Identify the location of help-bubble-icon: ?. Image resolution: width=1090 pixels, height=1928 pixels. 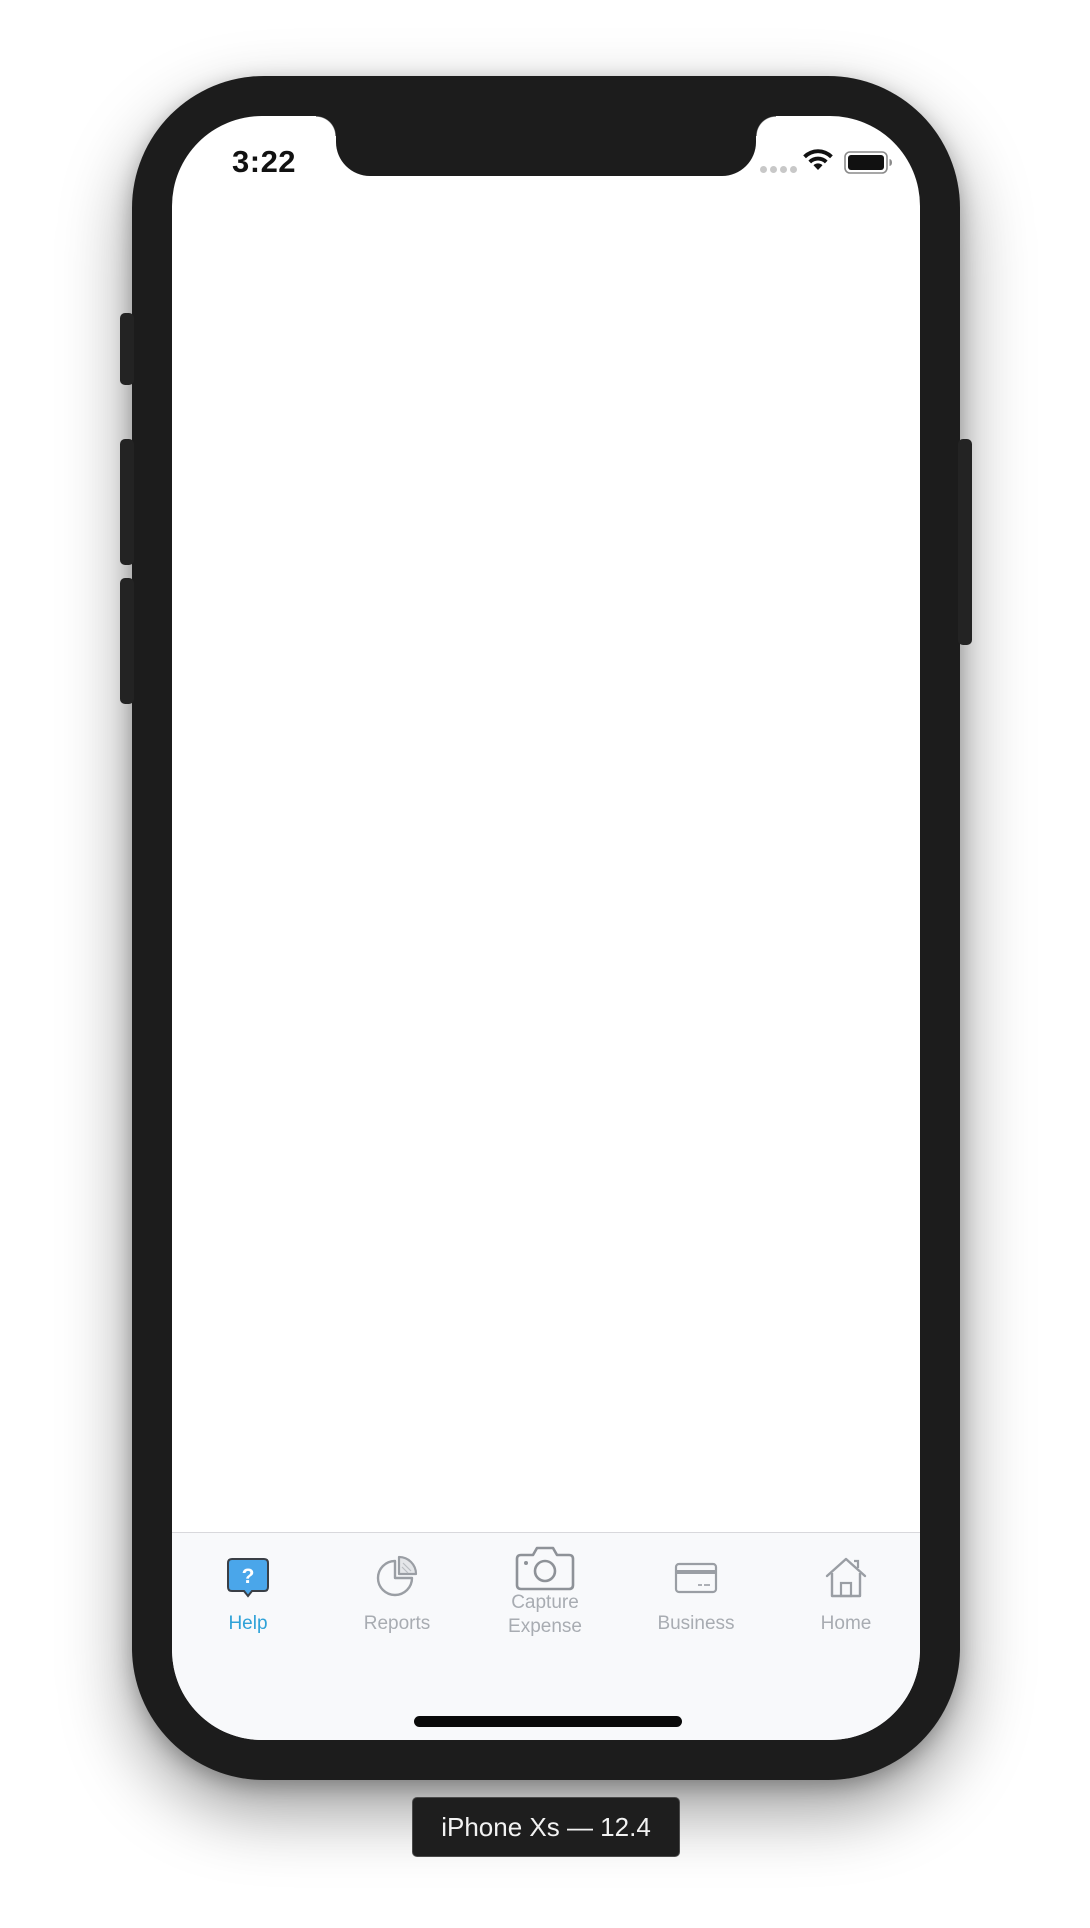
(248, 1578).